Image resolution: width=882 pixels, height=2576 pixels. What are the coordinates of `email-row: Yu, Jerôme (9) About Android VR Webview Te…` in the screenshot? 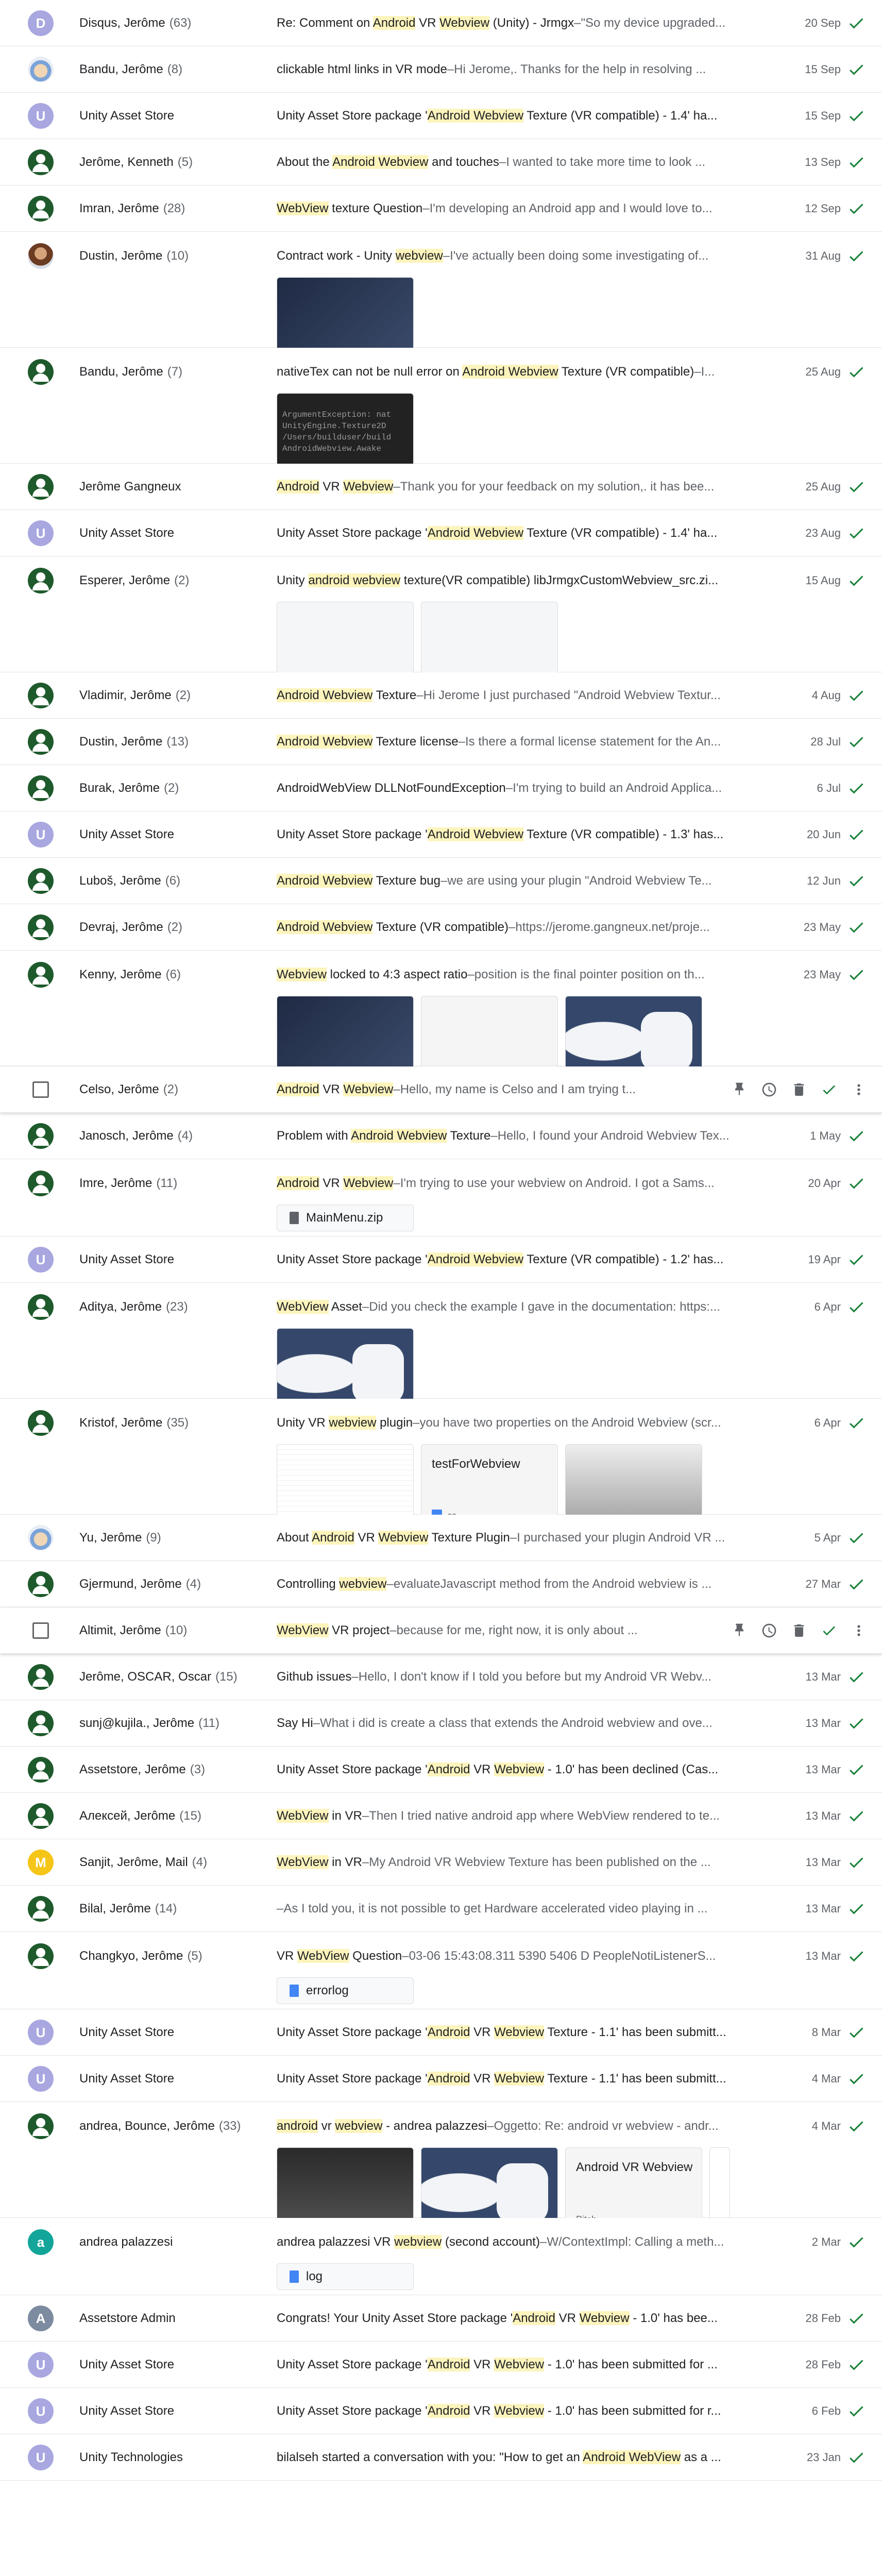 It's located at (441, 1538).